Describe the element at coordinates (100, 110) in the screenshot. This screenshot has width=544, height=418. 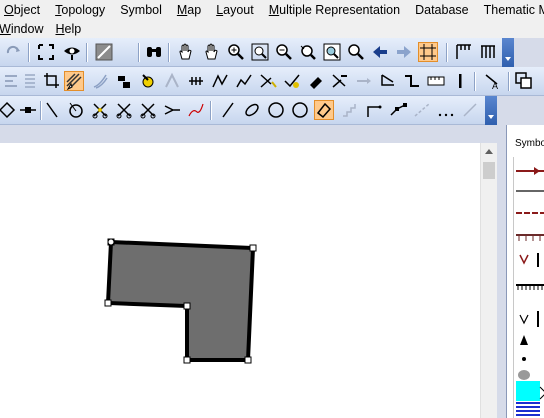
I see `scissors-icon` at that location.